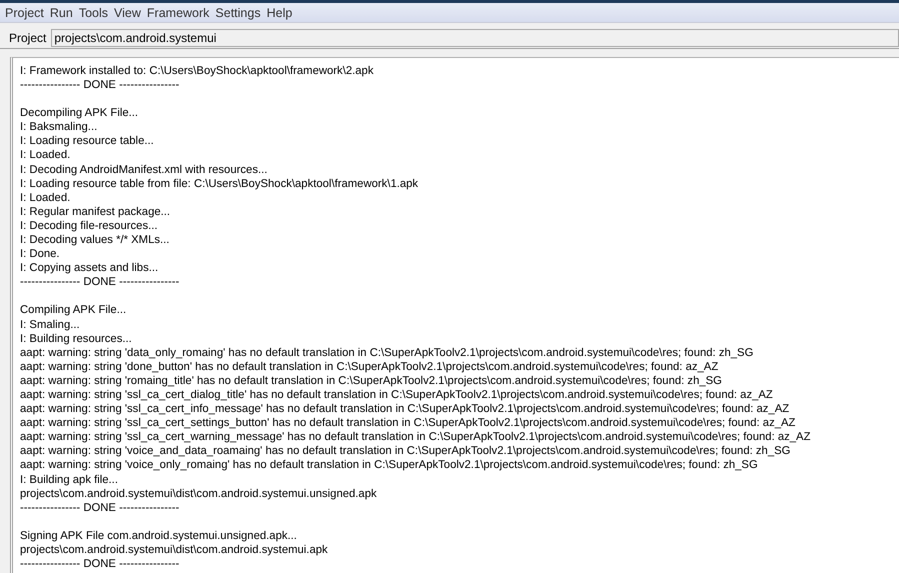 The image size is (899, 573). What do you see at coordinates (27, 38) in the screenshot?
I see `project-label: Project` at bounding box center [27, 38].